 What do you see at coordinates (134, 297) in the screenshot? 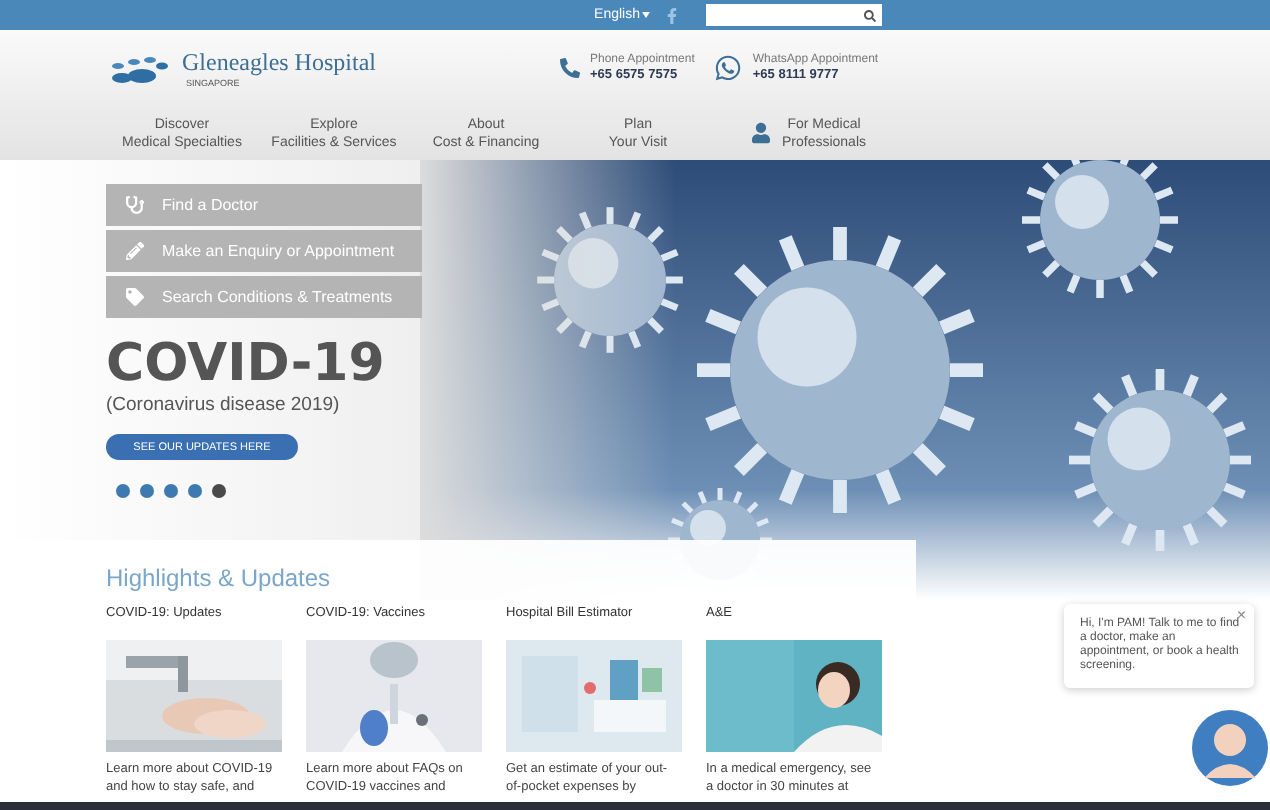
I see `tag-icon` at bounding box center [134, 297].